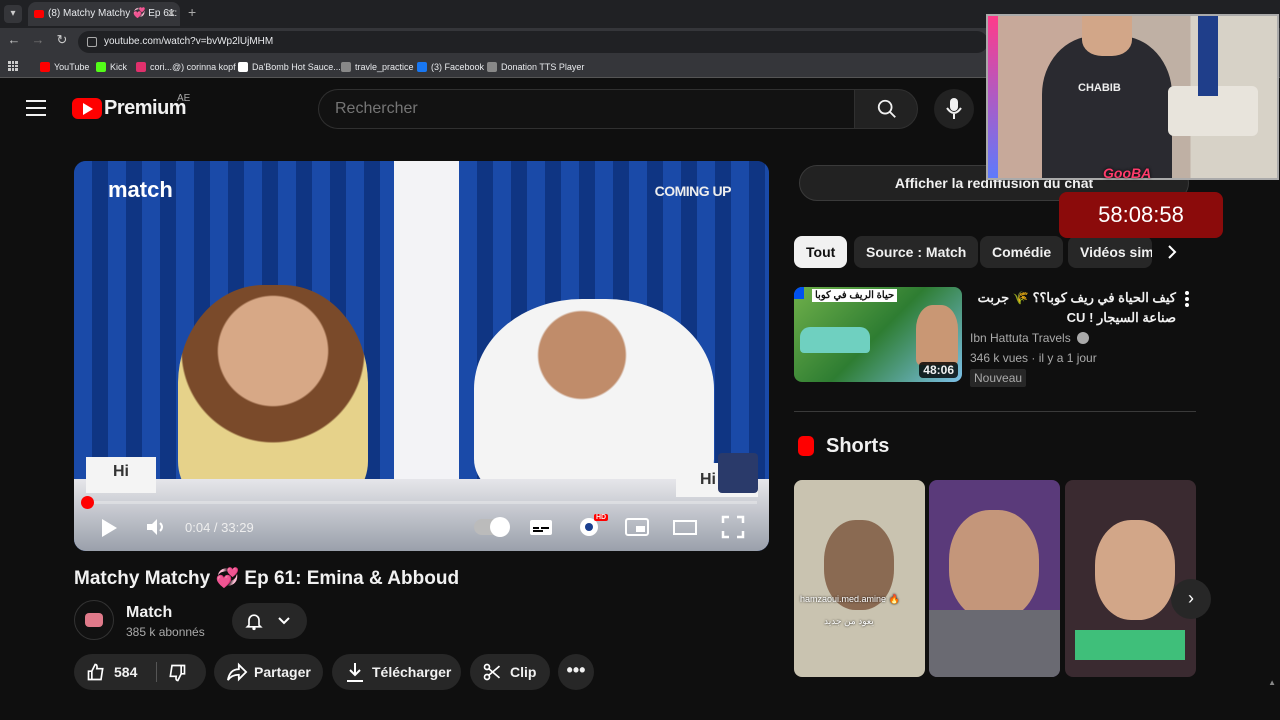 This screenshot has height=720, width=1280. I want to click on youtube-favicon-icon, so click(39, 14).